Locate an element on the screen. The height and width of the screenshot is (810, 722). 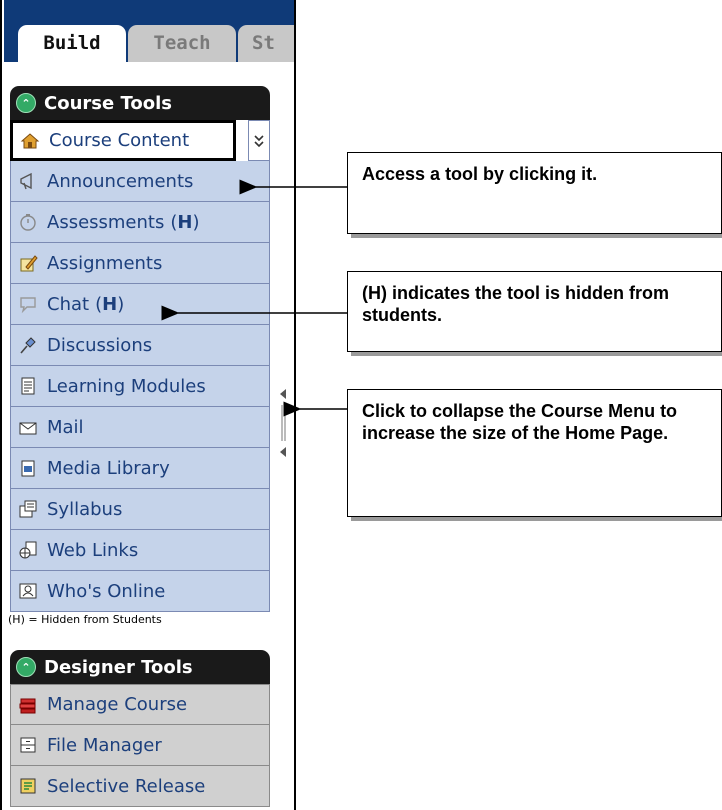
callout-arrows is located at coordinates (254, 298).